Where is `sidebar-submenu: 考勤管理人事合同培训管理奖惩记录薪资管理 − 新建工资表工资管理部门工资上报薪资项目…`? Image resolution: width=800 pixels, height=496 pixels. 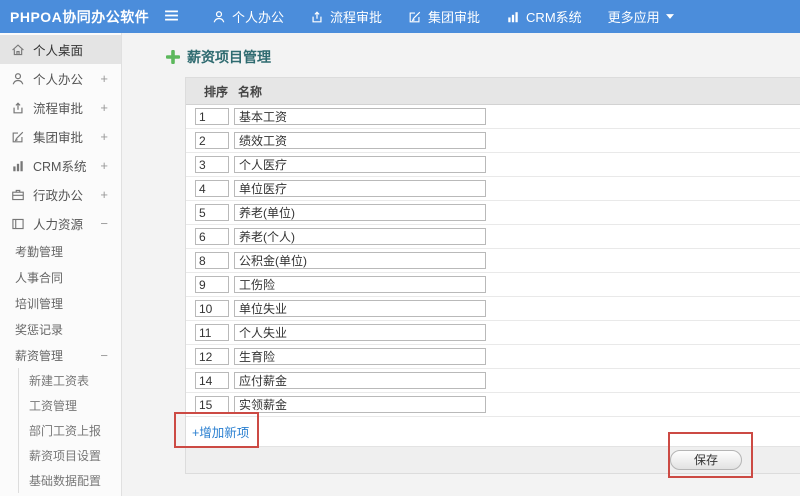 sidebar-submenu: 考勤管理人事合同培训管理奖惩记录薪资管理 − 新建工资表工资管理部门工资上报薪资项目… is located at coordinates (60, 367).